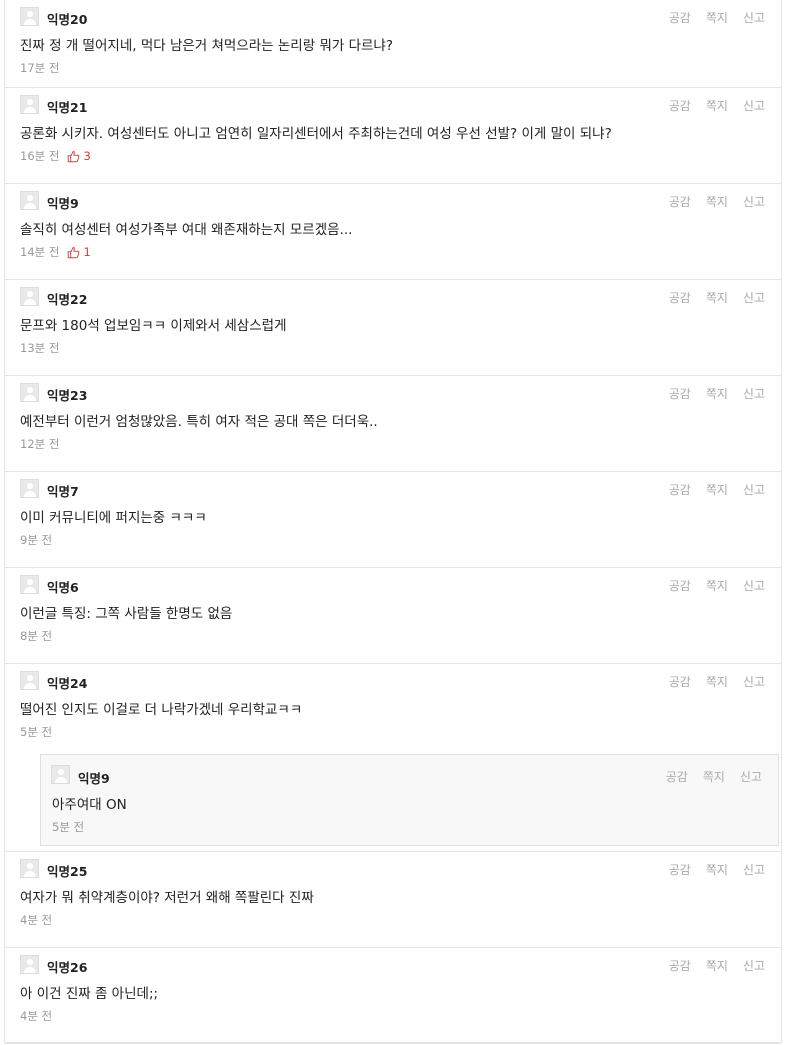 Image resolution: width=797 pixels, height=1045 pixels. Describe the element at coordinates (167, 898) in the screenshot. I see `comment-text: 여자가 뭐 취약계층이야? 저런거 왜해 쪽팔린다 진짜` at that location.